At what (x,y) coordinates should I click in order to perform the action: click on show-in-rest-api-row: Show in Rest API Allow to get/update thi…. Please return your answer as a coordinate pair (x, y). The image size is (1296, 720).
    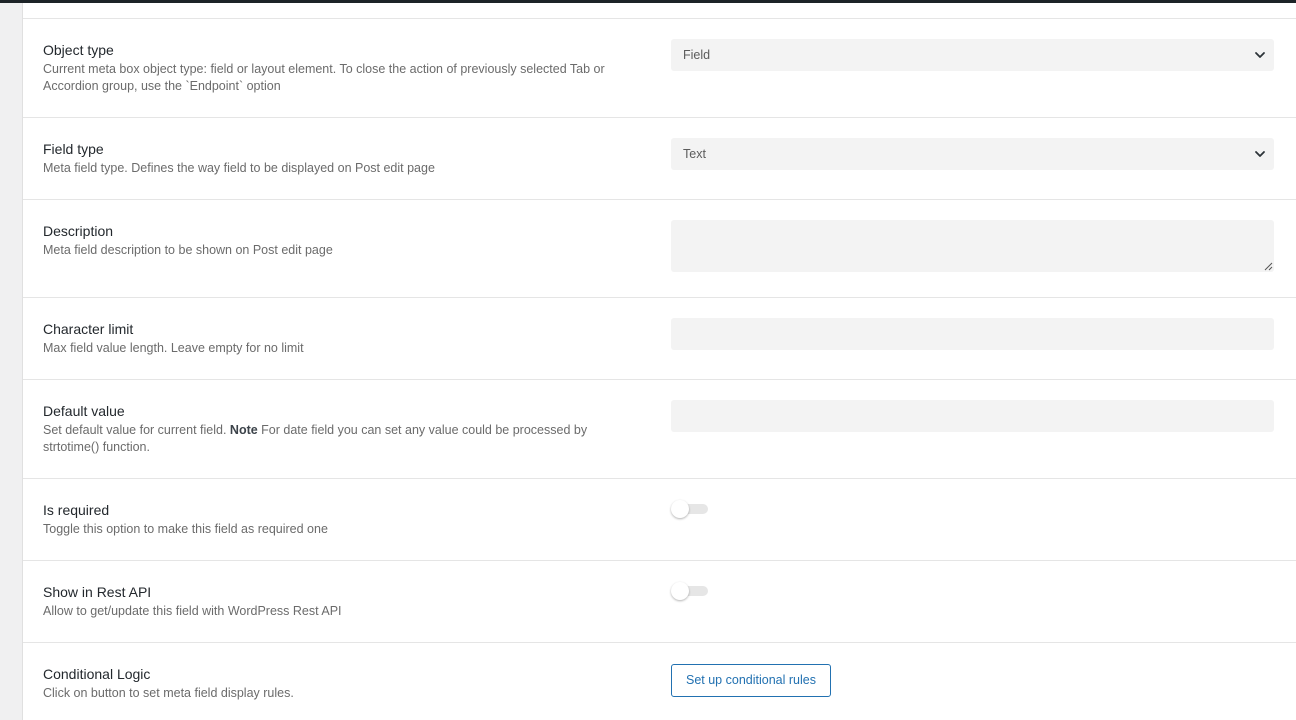
    Looking at the image, I should click on (659, 601).